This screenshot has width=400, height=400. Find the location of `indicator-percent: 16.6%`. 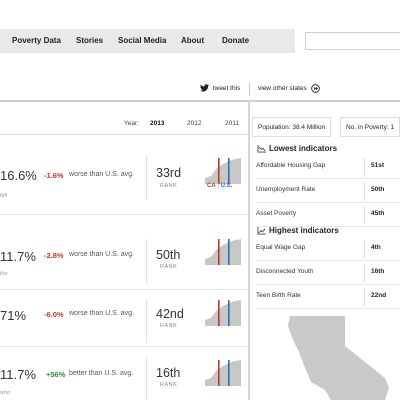

indicator-percent: 16.6% is located at coordinates (18, 175).